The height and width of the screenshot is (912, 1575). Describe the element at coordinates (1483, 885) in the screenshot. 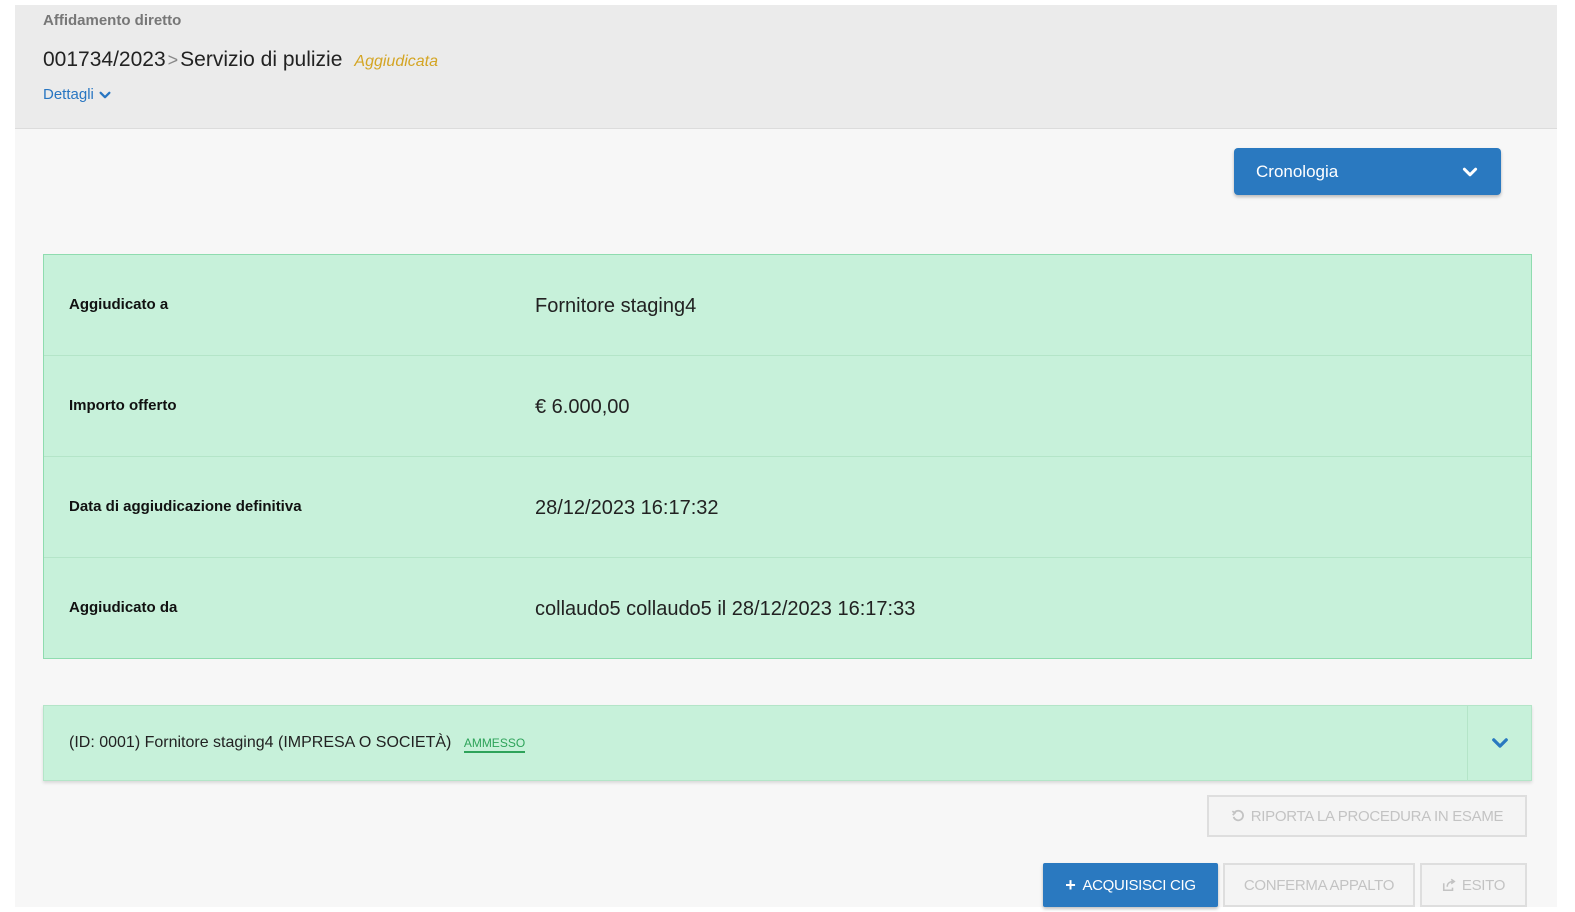

I see `esito-label: ESITO` at that location.